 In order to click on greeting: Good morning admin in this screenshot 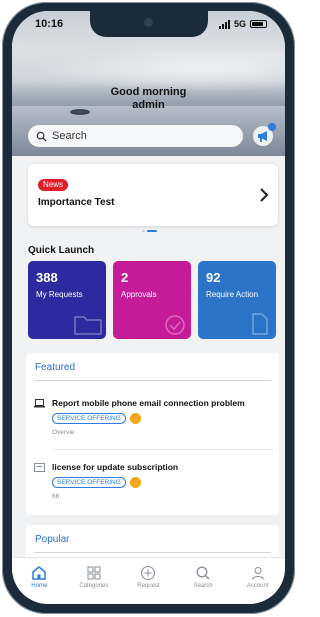, I will do `click(148, 99)`.